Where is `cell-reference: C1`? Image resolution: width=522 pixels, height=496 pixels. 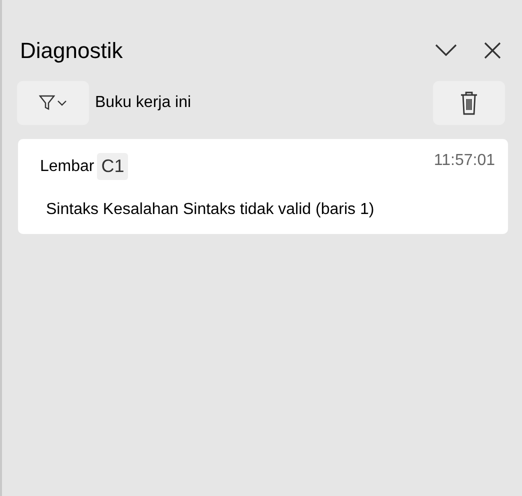 cell-reference: C1 is located at coordinates (112, 166).